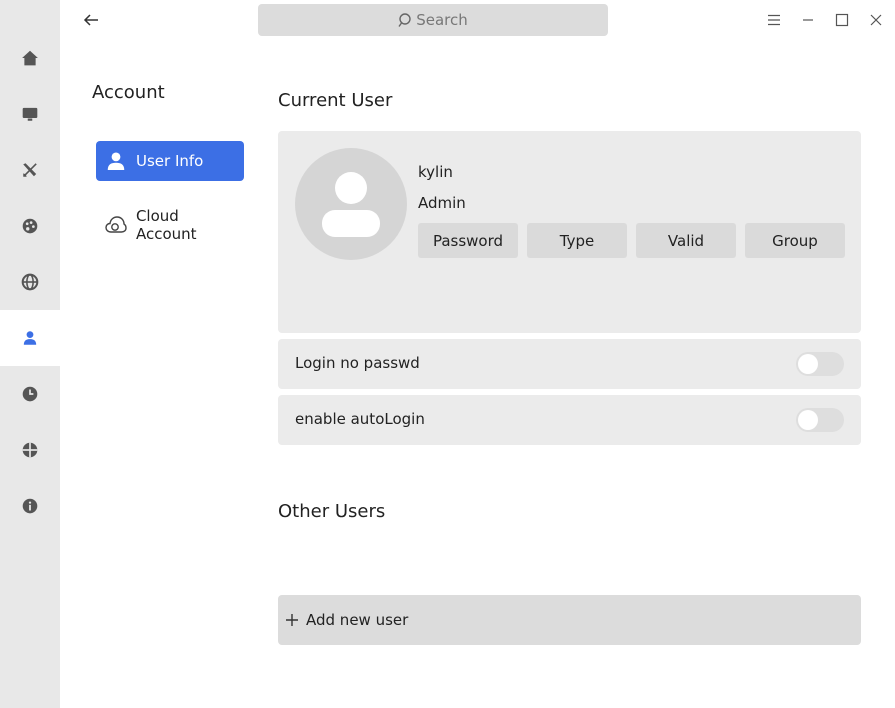 The width and height of the screenshot is (895, 708). I want to click on minimize-icon, so click(808, 20).